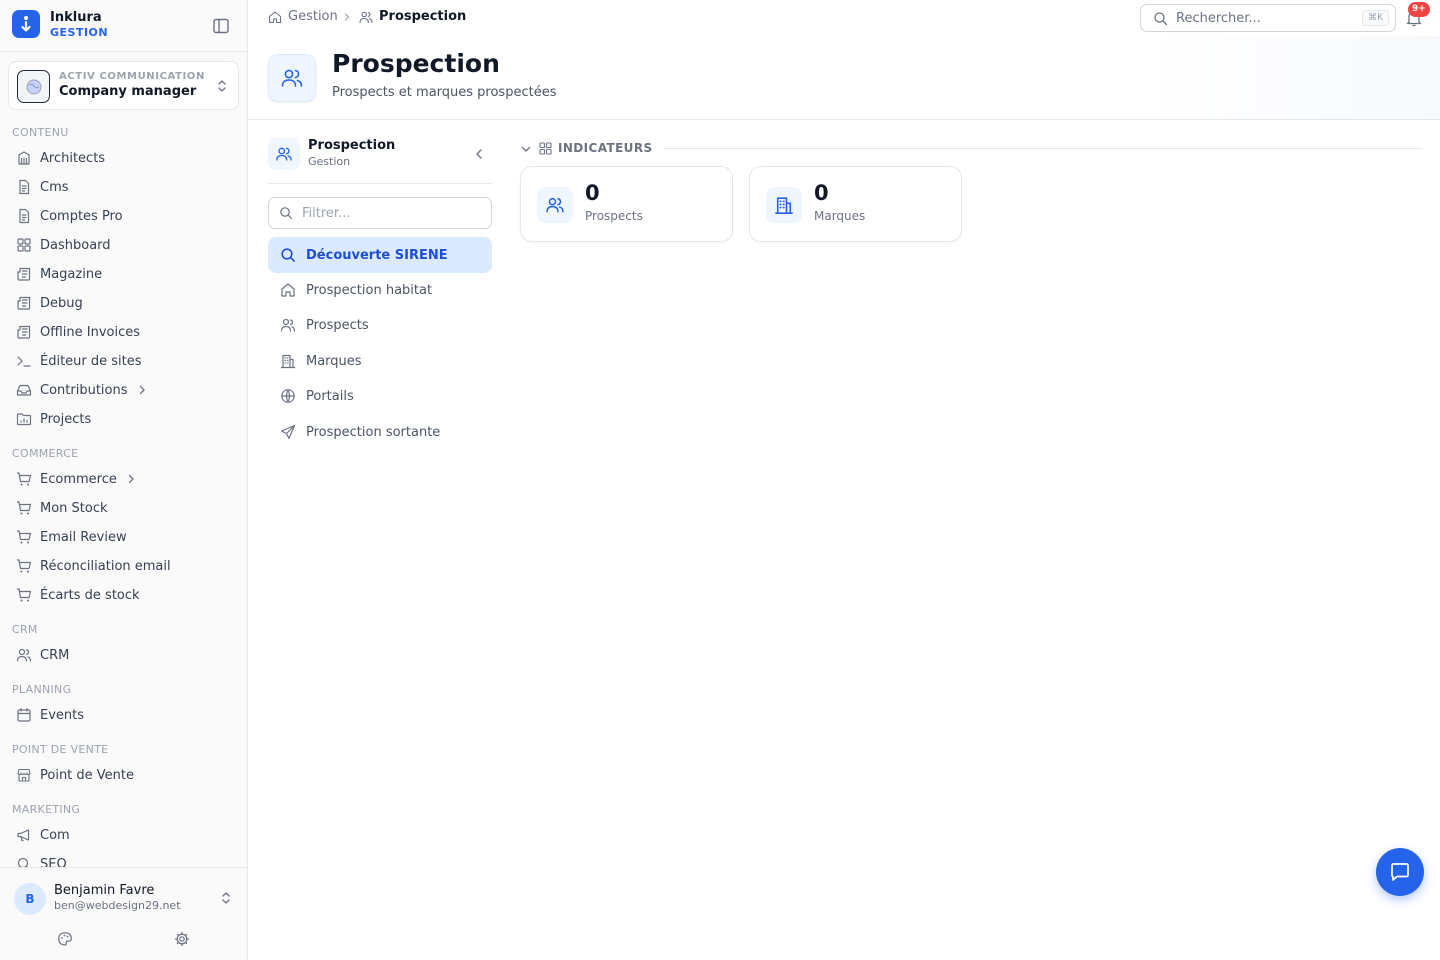 The width and height of the screenshot is (1440, 960). Describe the element at coordinates (78, 479) in the screenshot. I see `sidebar-item-label: Ecommerce` at that location.